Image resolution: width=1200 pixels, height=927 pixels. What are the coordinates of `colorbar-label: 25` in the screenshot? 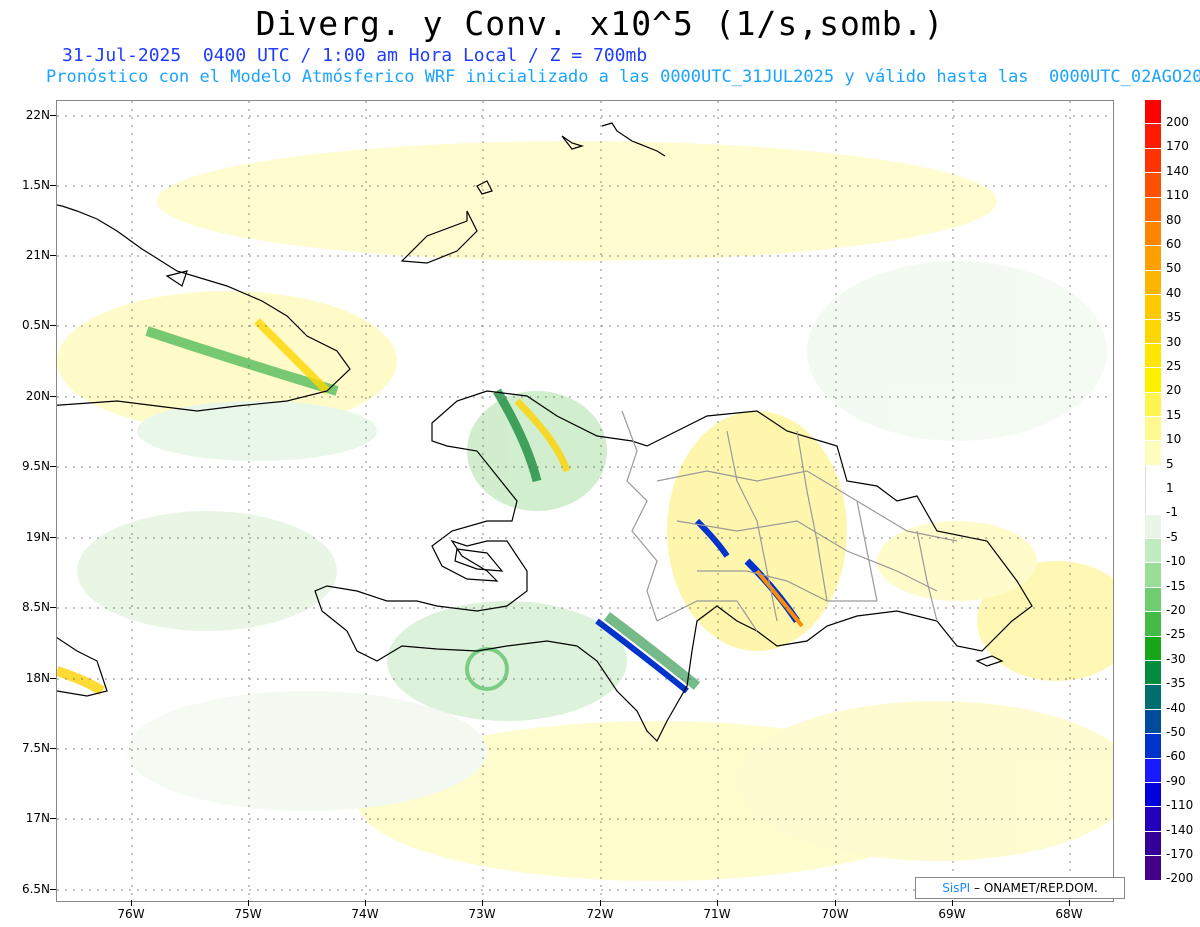 It's located at (1174, 366).